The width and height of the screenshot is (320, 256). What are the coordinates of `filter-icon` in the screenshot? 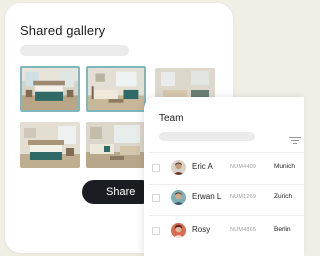 It's located at (295, 141).